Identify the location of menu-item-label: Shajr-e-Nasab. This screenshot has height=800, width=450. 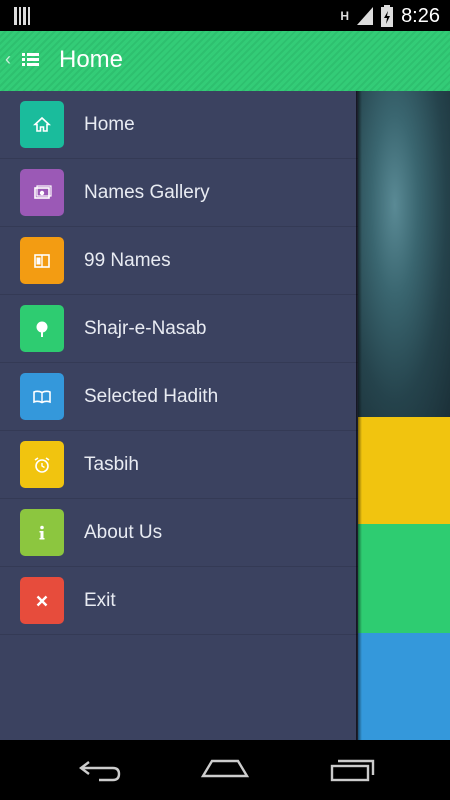
(145, 328).